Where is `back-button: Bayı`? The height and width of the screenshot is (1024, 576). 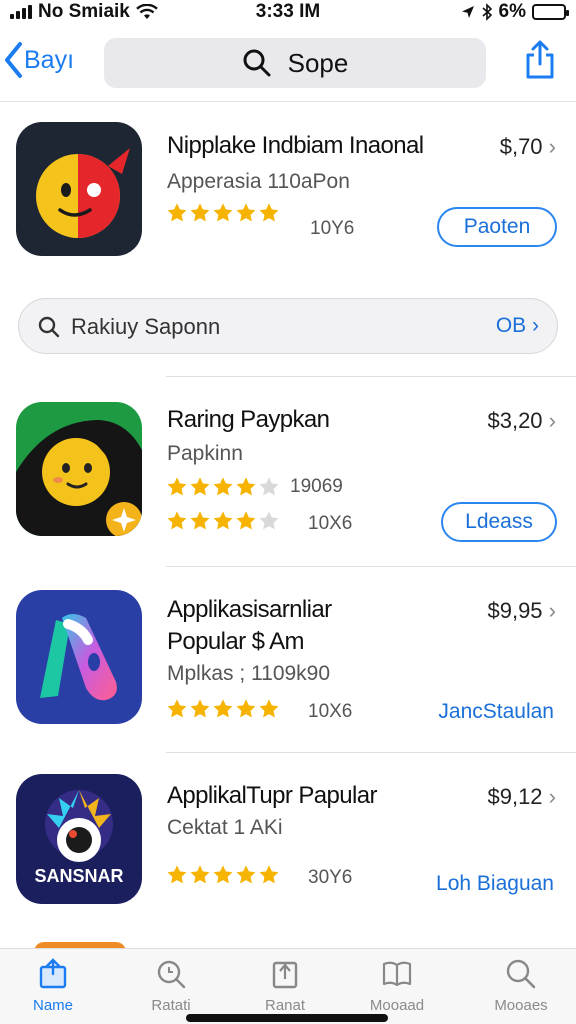 back-button: Bayı is located at coordinates (38, 60).